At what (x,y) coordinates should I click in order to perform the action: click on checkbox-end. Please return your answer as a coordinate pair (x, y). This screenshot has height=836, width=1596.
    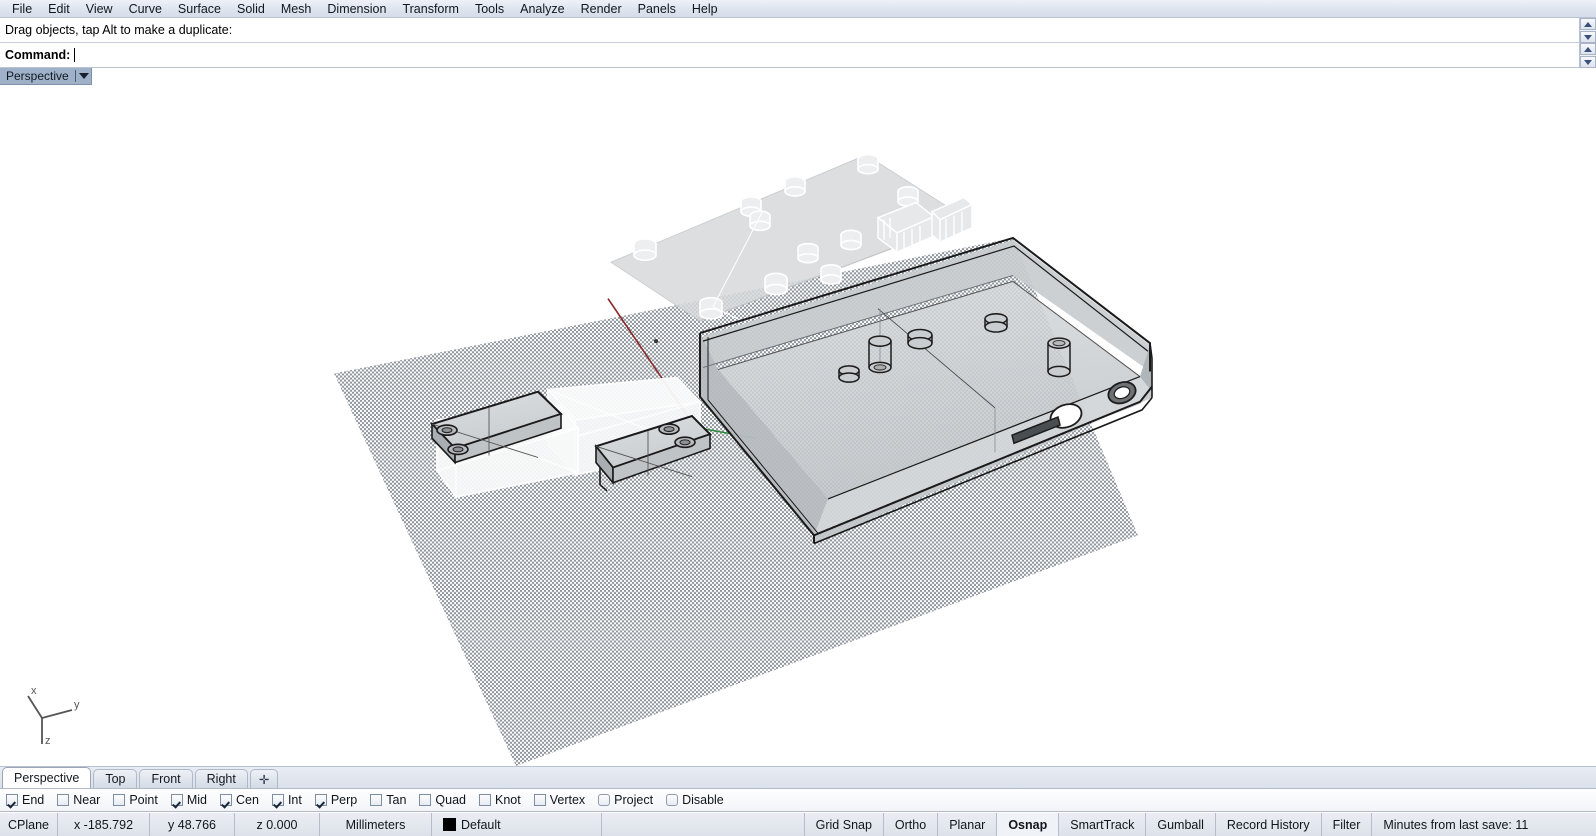
    Looking at the image, I should click on (12, 800).